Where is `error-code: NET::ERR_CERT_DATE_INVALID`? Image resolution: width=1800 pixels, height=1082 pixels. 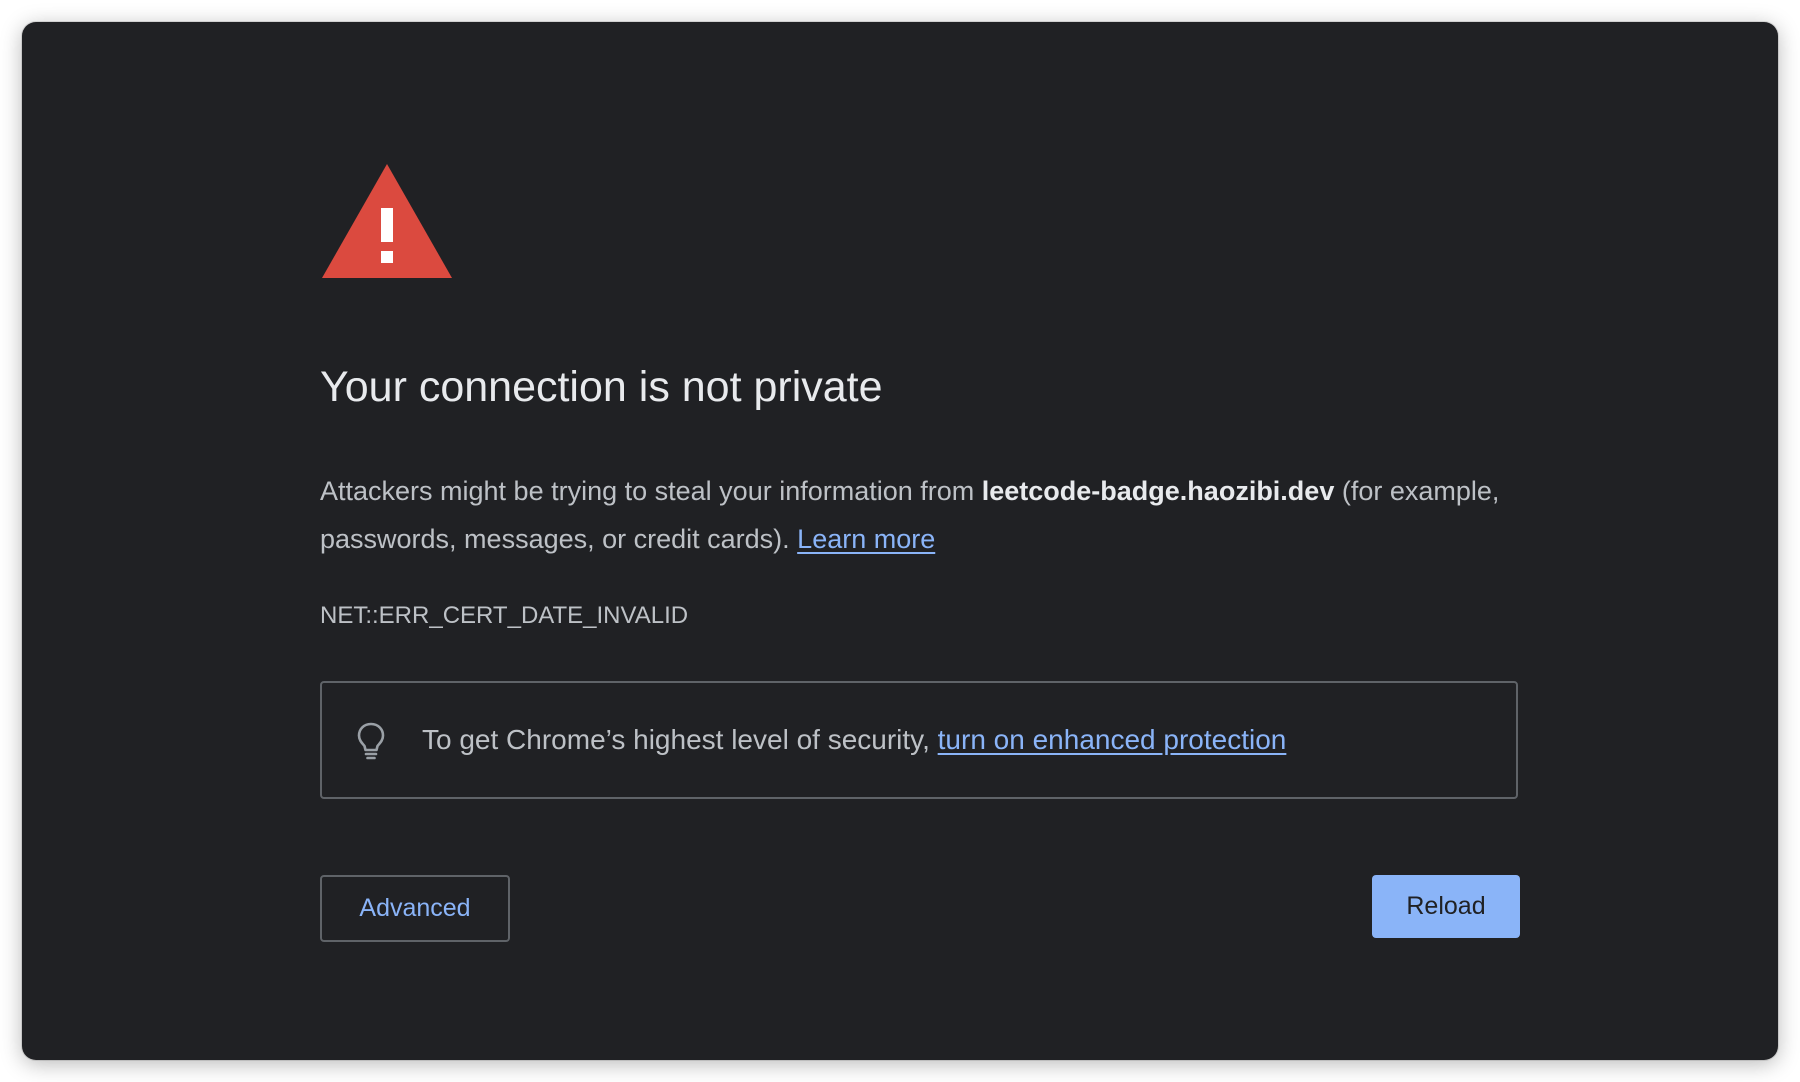 error-code: NET::ERR_CERT_DATE_INVALID is located at coordinates (504, 615).